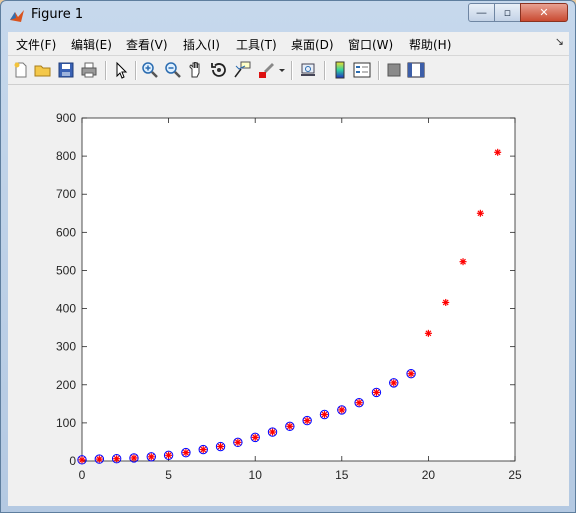 This screenshot has height=513, width=576. I want to click on title-bar: Figure 1 — ▫ ✕, so click(288, 16).